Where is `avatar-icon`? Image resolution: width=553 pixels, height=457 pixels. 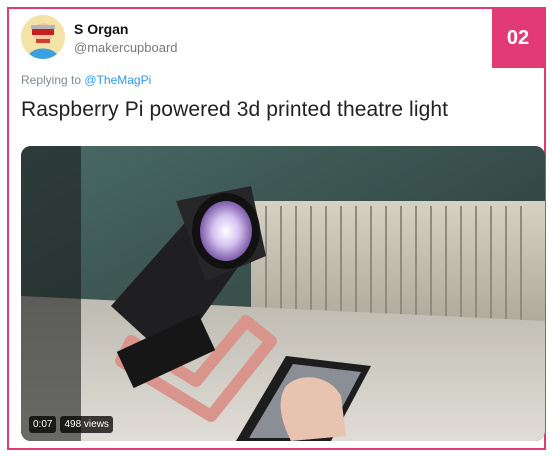 avatar-icon is located at coordinates (43, 37).